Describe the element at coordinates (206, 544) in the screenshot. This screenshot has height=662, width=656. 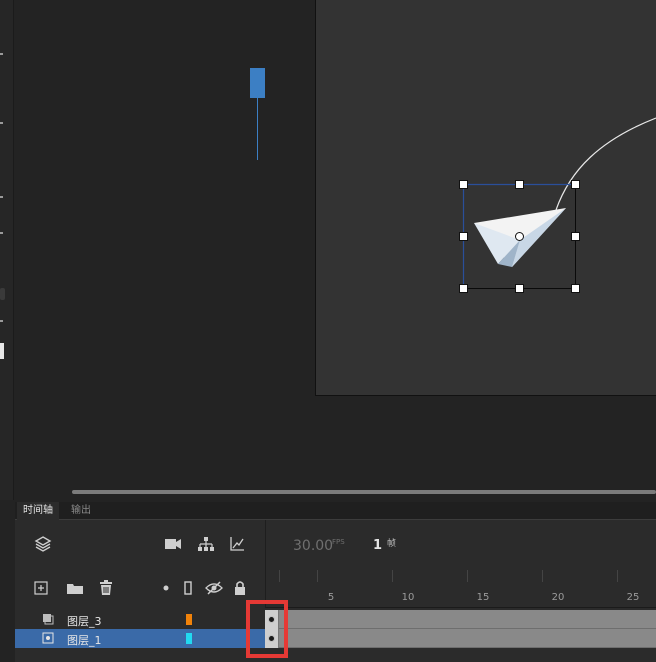
I see `hierarchy-icon` at that location.